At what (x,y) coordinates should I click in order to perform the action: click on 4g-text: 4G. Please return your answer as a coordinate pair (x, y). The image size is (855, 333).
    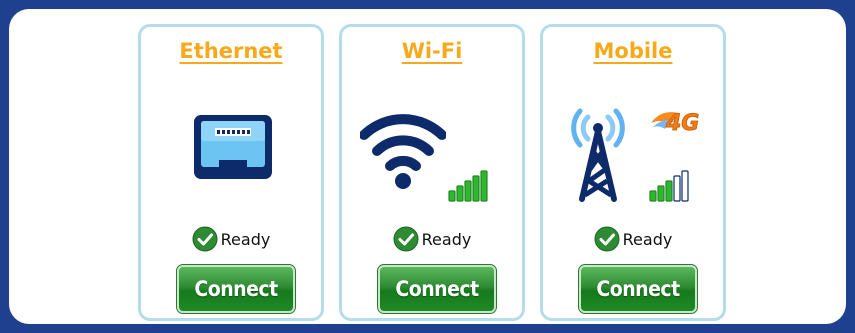
    Looking at the image, I should click on (682, 123).